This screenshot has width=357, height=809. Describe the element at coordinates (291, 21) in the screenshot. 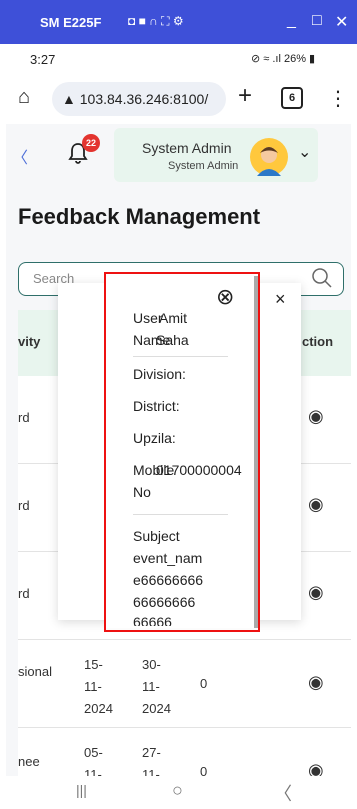

I see `minimize-button: _` at that location.